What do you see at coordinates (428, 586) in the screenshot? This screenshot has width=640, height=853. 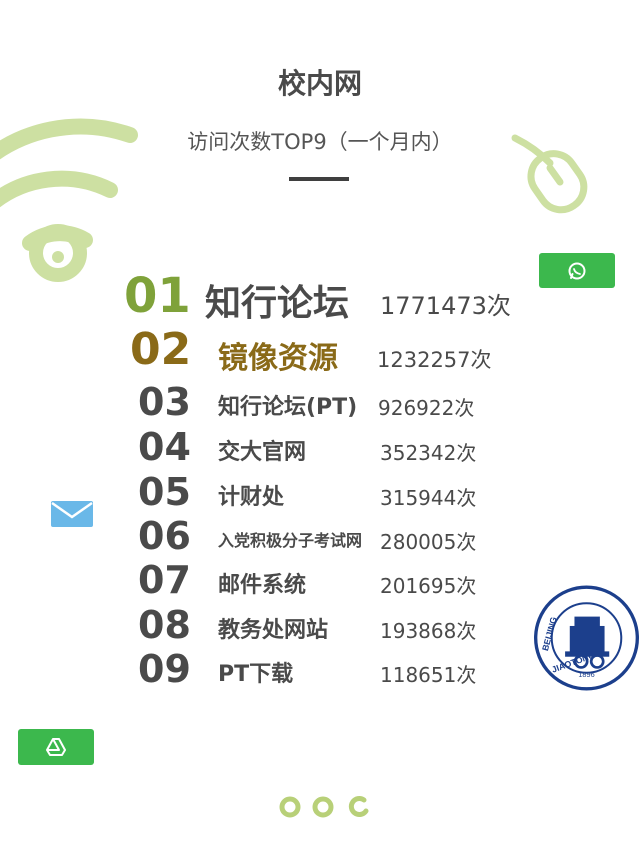 I see `visit-count: 201695次` at bounding box center [428, 586].